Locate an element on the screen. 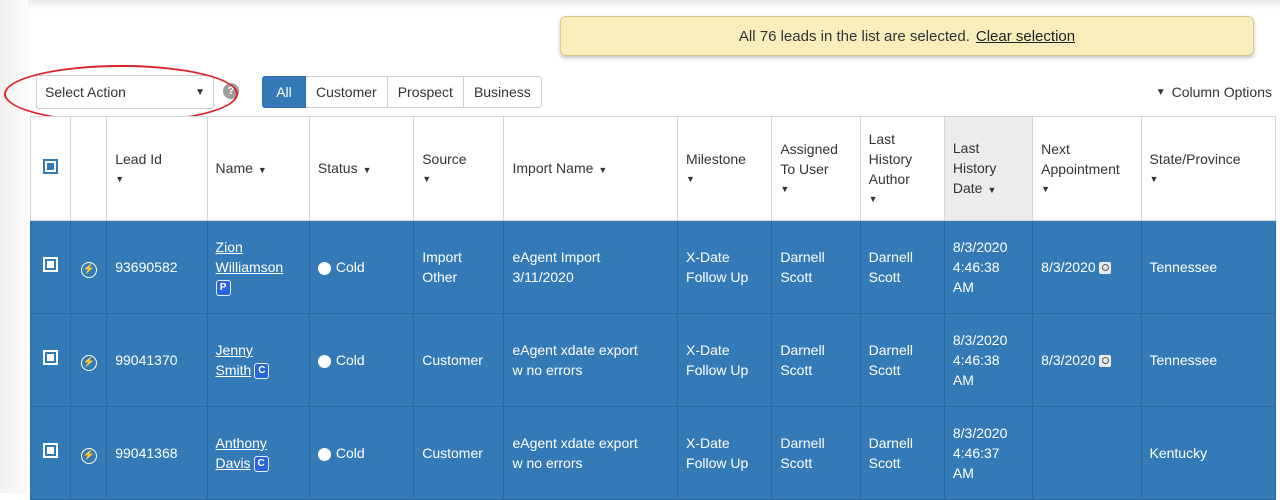  header-status: Status ▼ is located at coordinates (361, 168).